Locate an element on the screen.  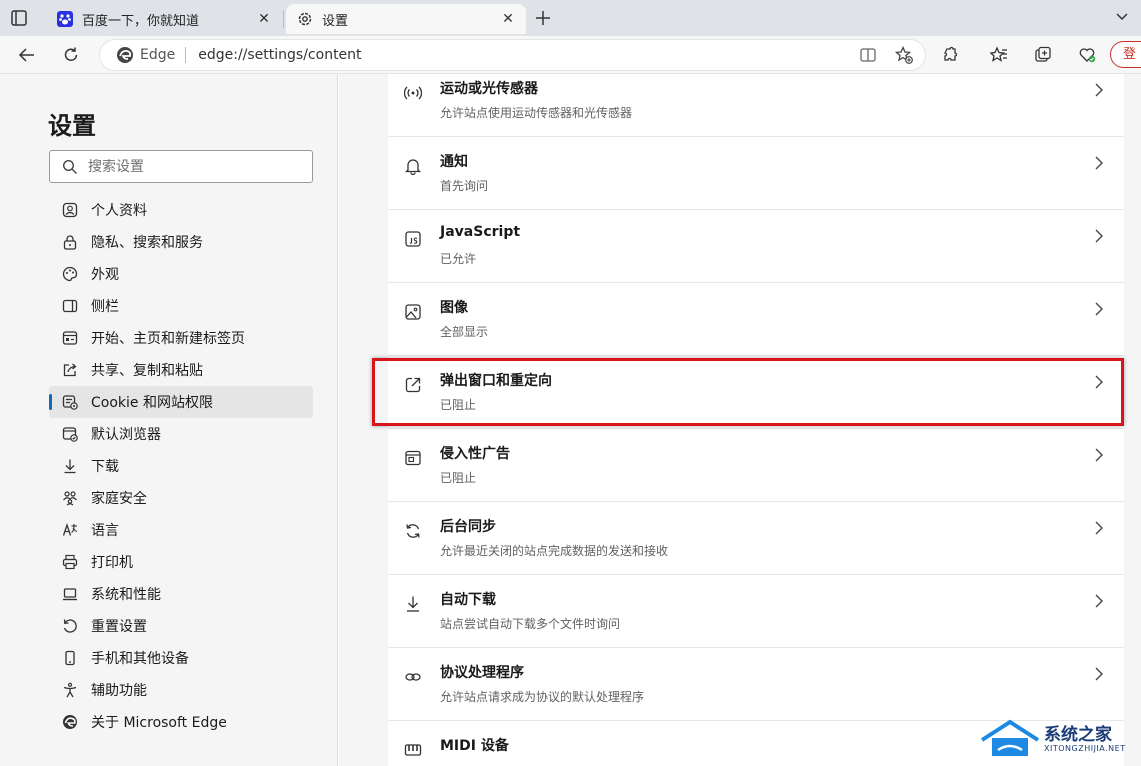
watermark-name: 系统之家 is located at coordinates (1078, 735).